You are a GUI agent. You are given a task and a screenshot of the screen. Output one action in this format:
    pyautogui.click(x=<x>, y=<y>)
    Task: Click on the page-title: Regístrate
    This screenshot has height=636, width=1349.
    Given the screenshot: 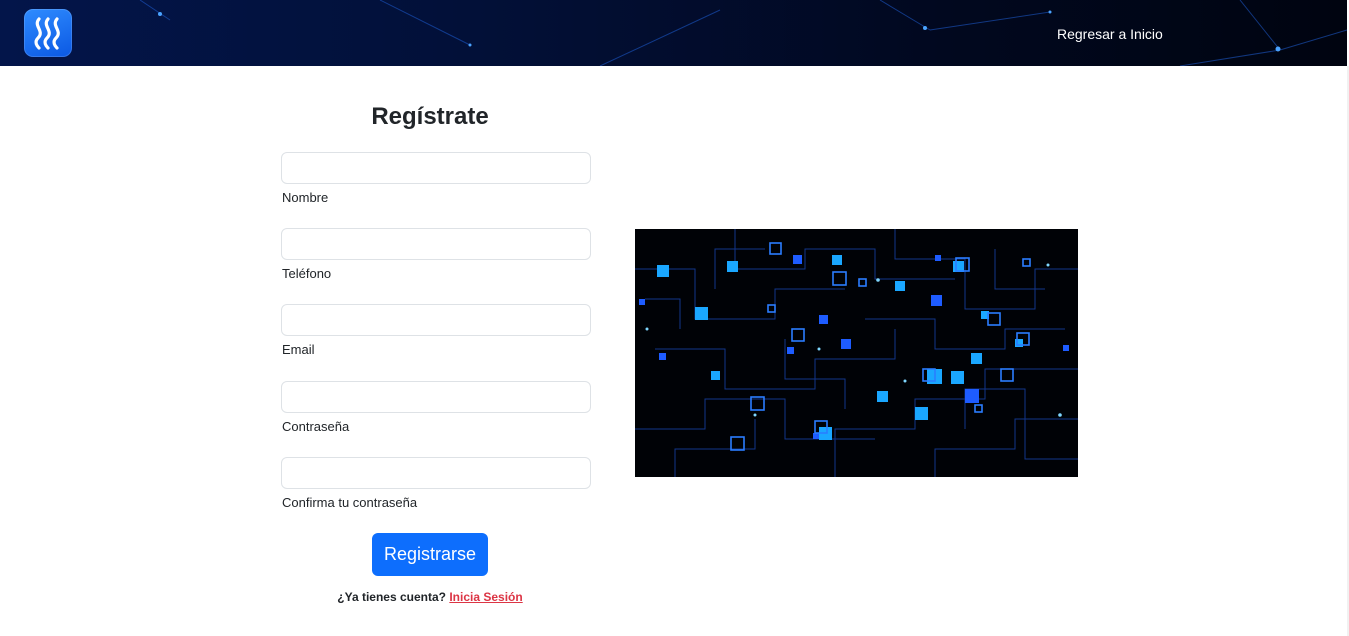 What is the action you would take?
    pyautogui.click(x=430, y=116)
    